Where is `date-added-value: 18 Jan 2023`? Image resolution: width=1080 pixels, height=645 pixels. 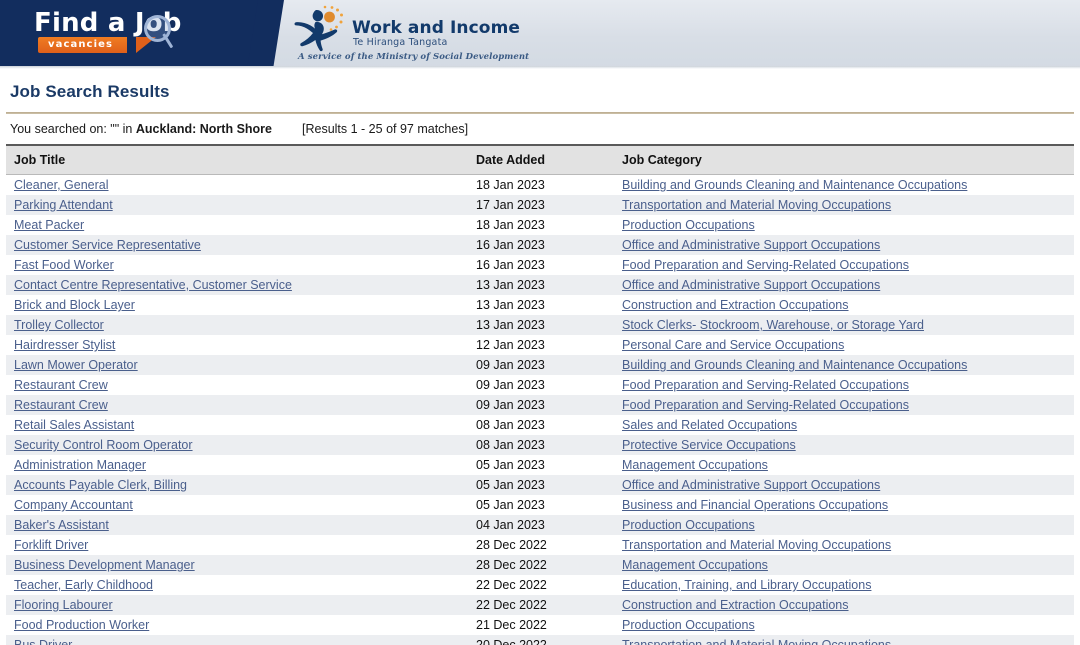 date-added-value: 18 Jan 2023 is located at coordinates (510, 225).